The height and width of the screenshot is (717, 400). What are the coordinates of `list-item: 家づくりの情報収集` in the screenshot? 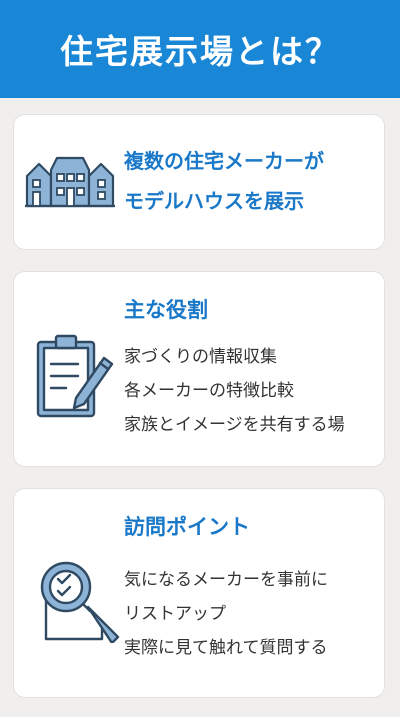 It's located at (200, 357).